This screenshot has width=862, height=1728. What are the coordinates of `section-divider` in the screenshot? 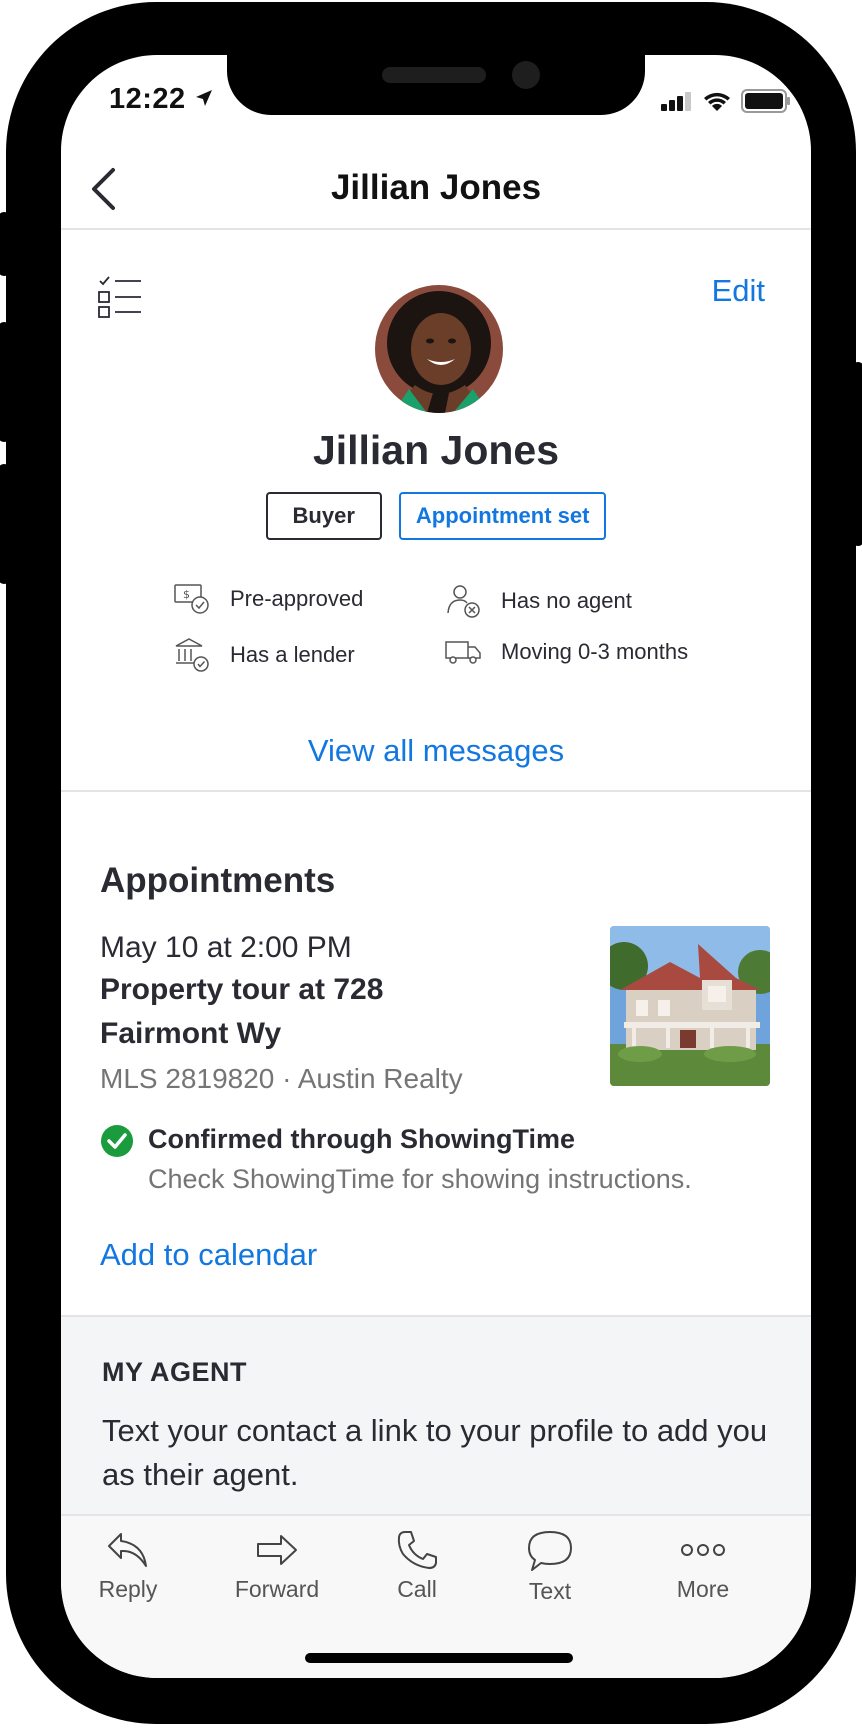 It's located at (436, 791).